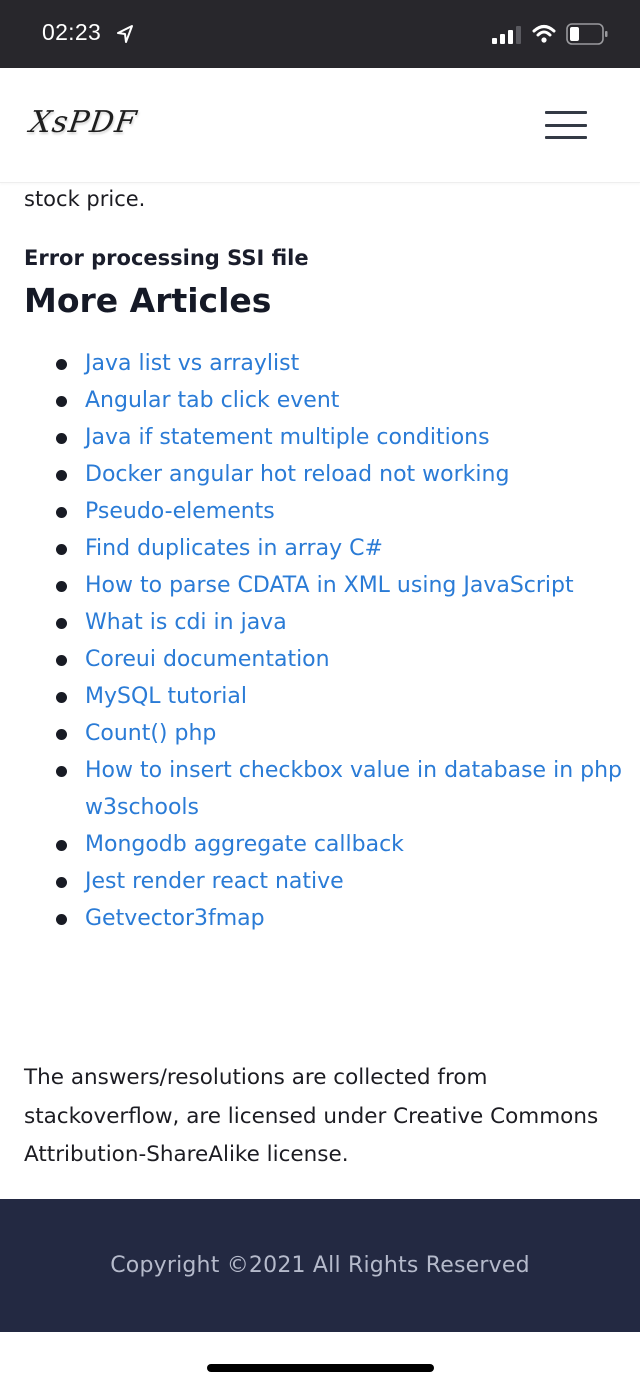 This screenshot has height=1385, width=640. What do you see at coordinates (175, 918) in the screenshot?
I see `article-link: Getvector3fmap` at bounding box center [175, 918].